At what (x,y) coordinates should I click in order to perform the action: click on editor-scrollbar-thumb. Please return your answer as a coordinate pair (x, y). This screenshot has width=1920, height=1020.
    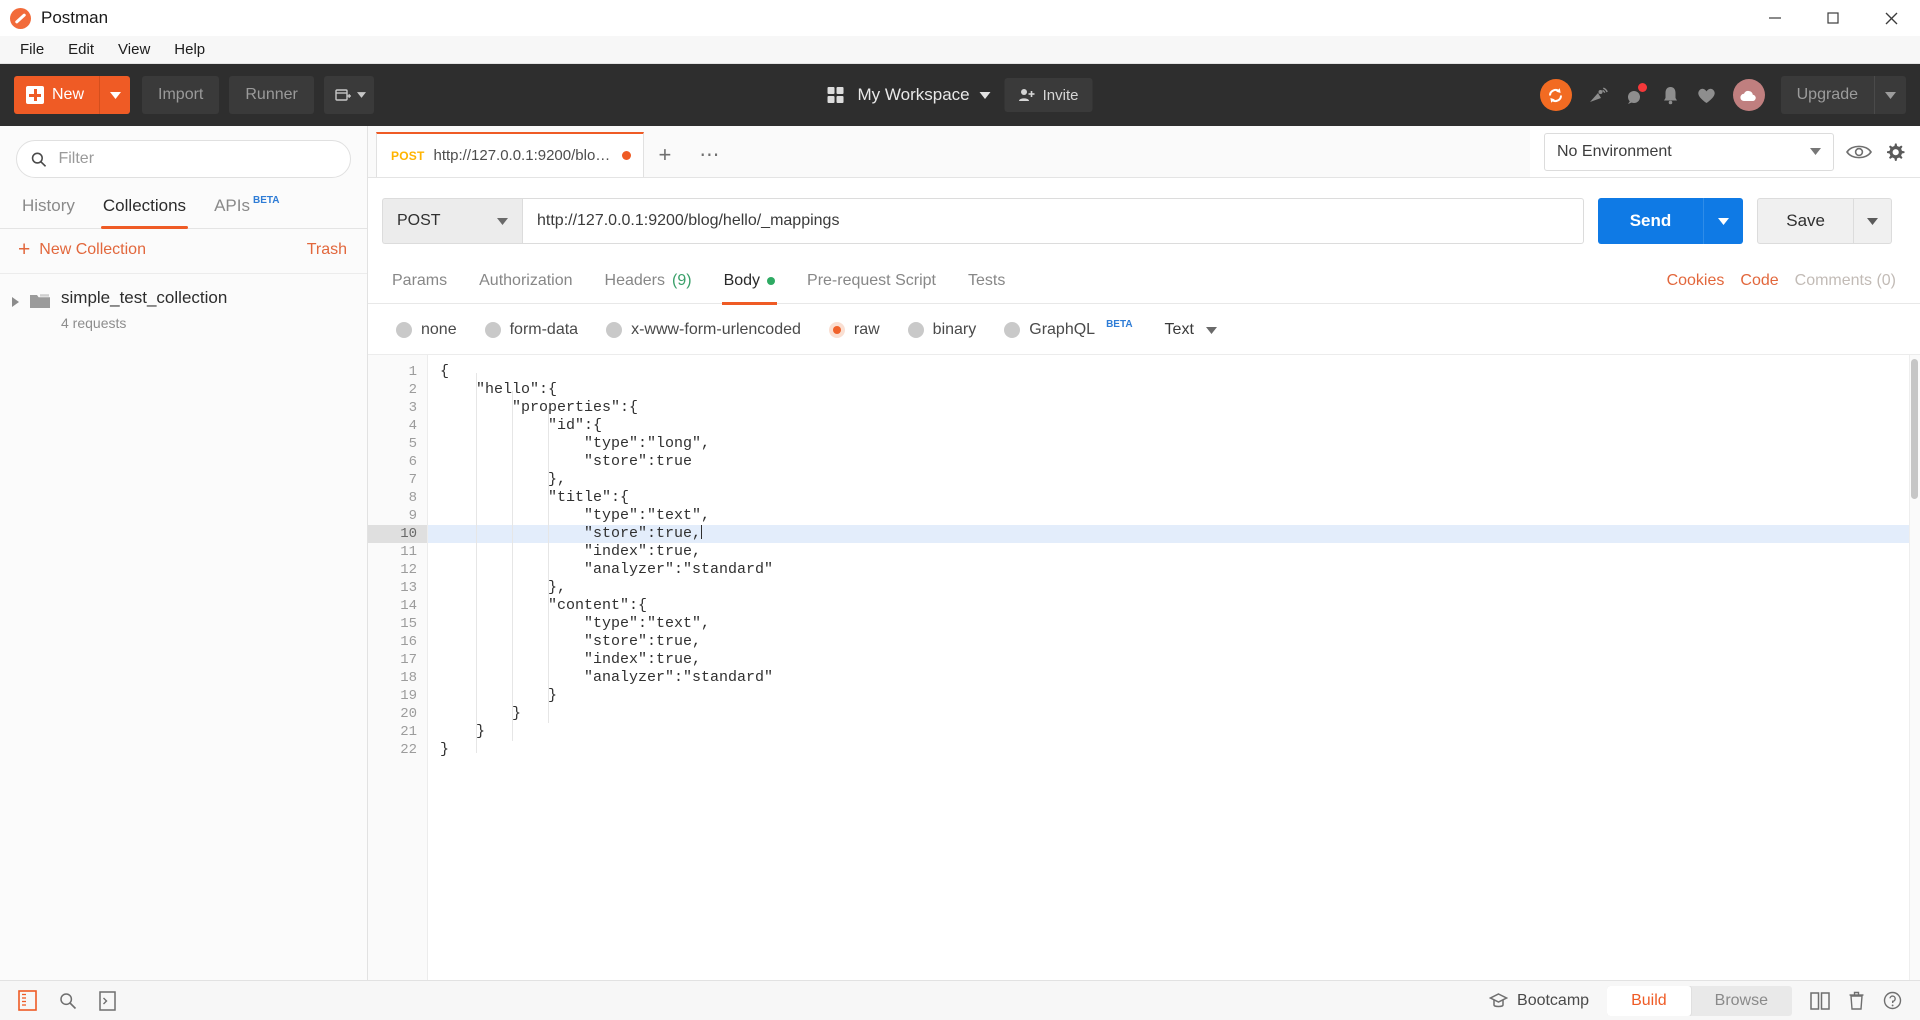
    Looking at the image, I should click on (1914, 429).